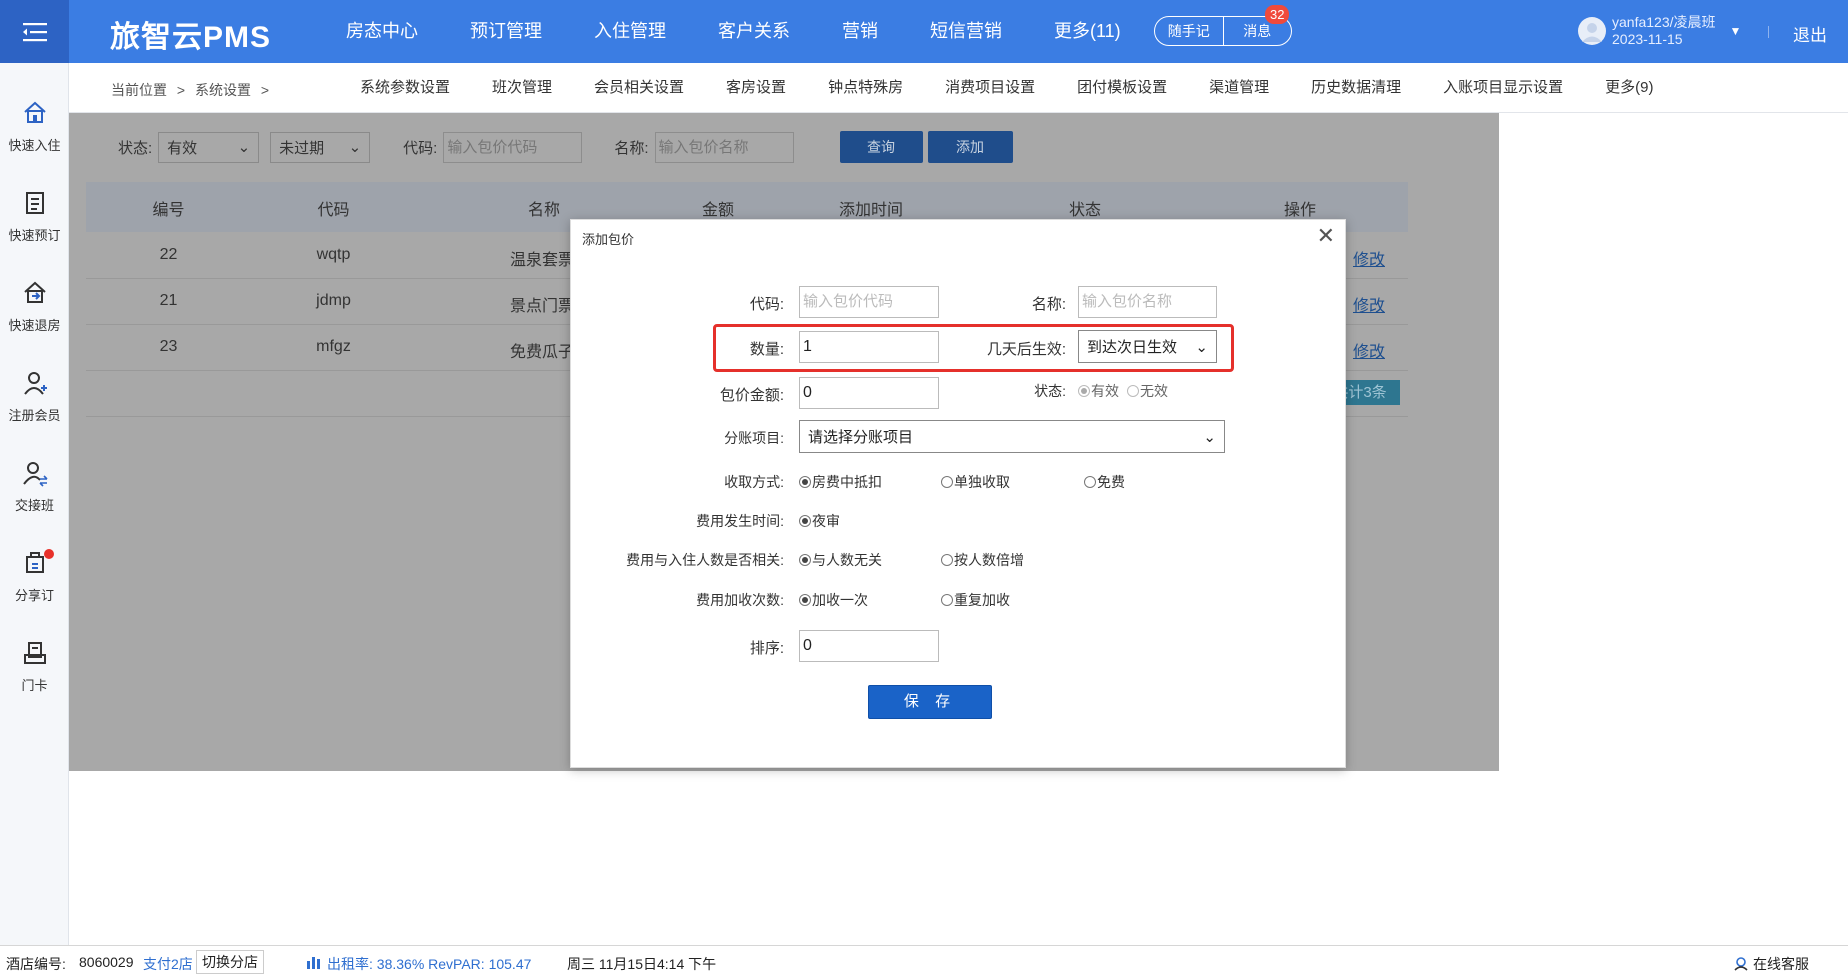  I want to click on quantity-input: 1, so click(869, 347).